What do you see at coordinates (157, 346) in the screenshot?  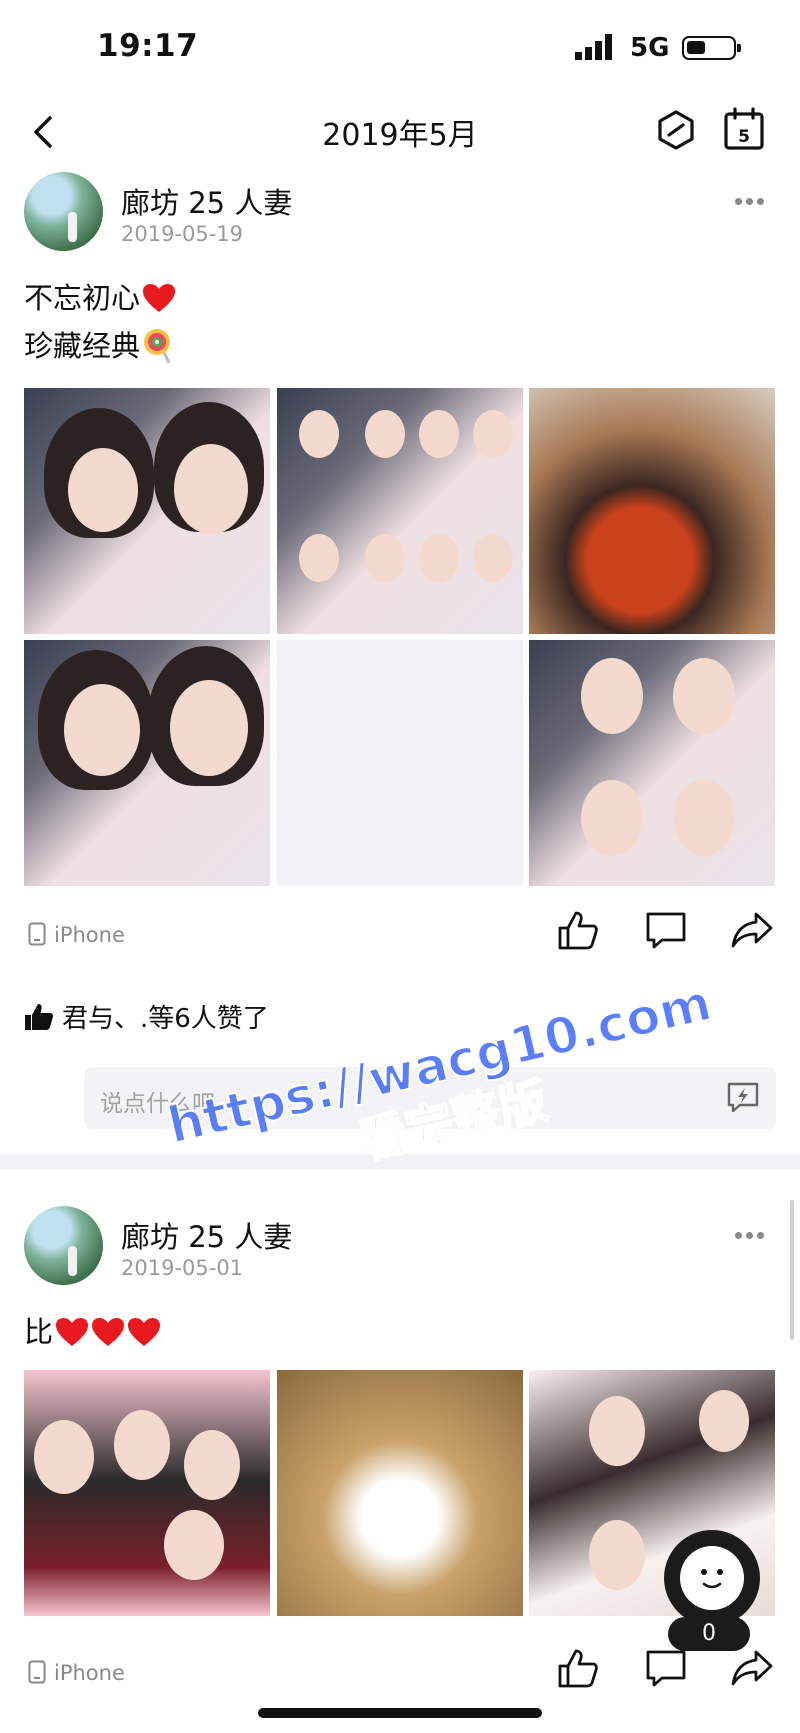 I see `lollipop-emoji` at bounding box center [157, 346].